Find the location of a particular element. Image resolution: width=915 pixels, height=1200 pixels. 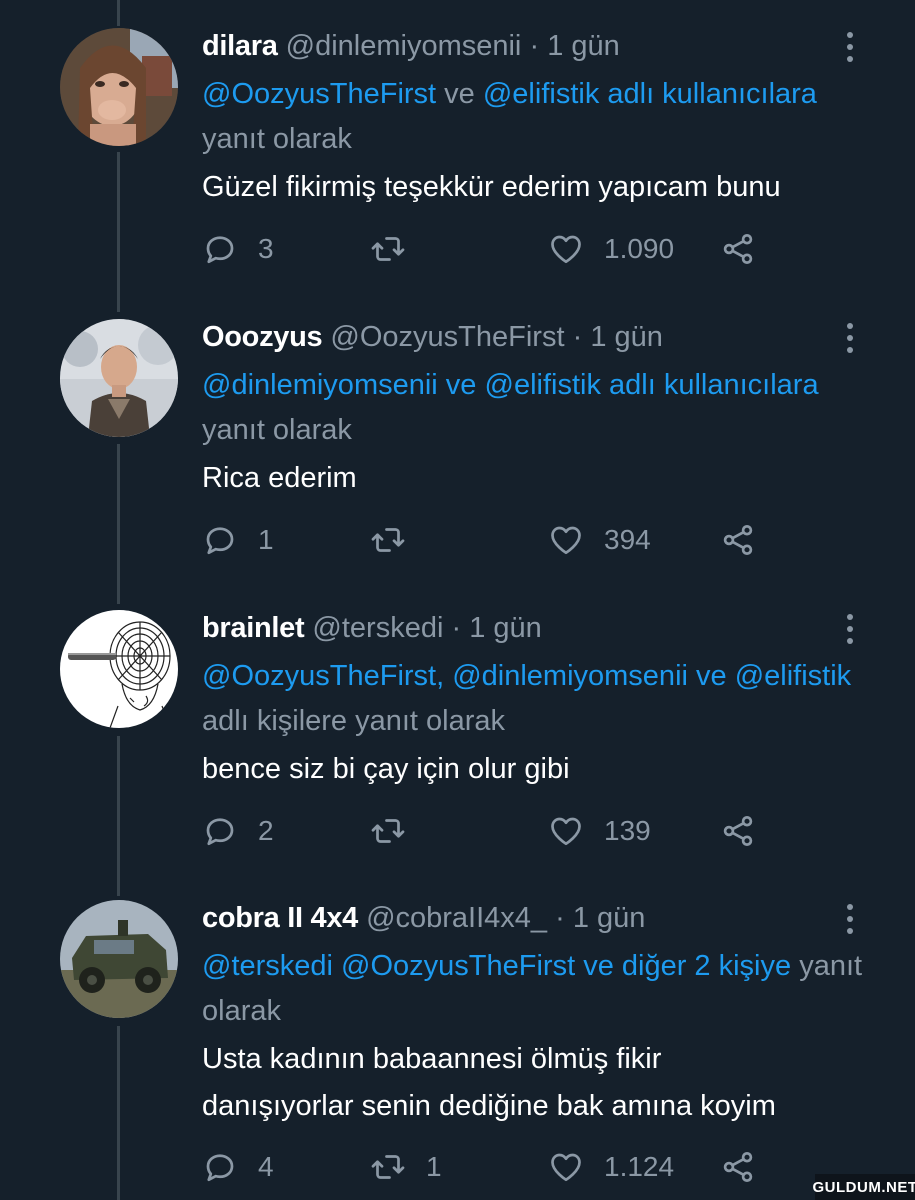

like-count: 1.124 is located at coordinates (639, 1166).